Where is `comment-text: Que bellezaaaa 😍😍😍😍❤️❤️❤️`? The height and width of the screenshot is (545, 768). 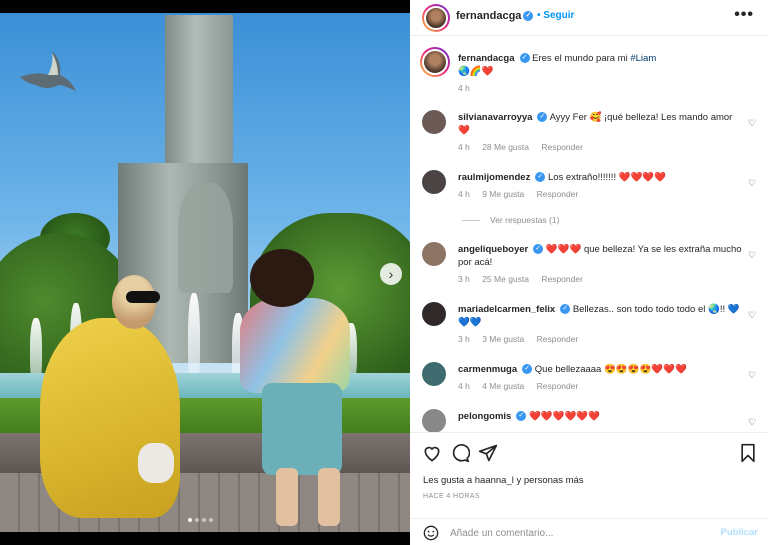
comment-text: Que bellezaaaa 😍😍😍😍❤️❤️❤️ is located at coordinates (610, 369).